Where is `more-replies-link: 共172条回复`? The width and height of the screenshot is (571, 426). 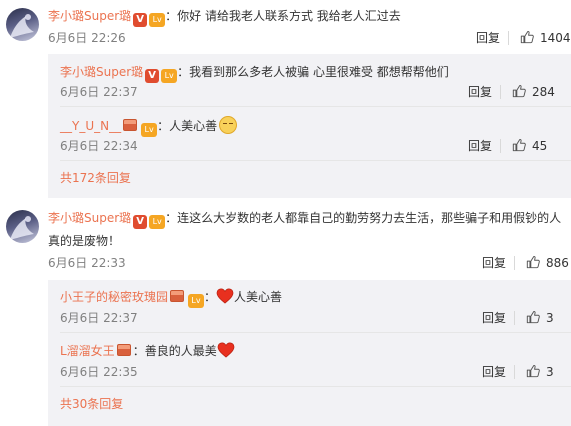 more-replies-link: 共172条回复 is located at coordinates (95, 178).